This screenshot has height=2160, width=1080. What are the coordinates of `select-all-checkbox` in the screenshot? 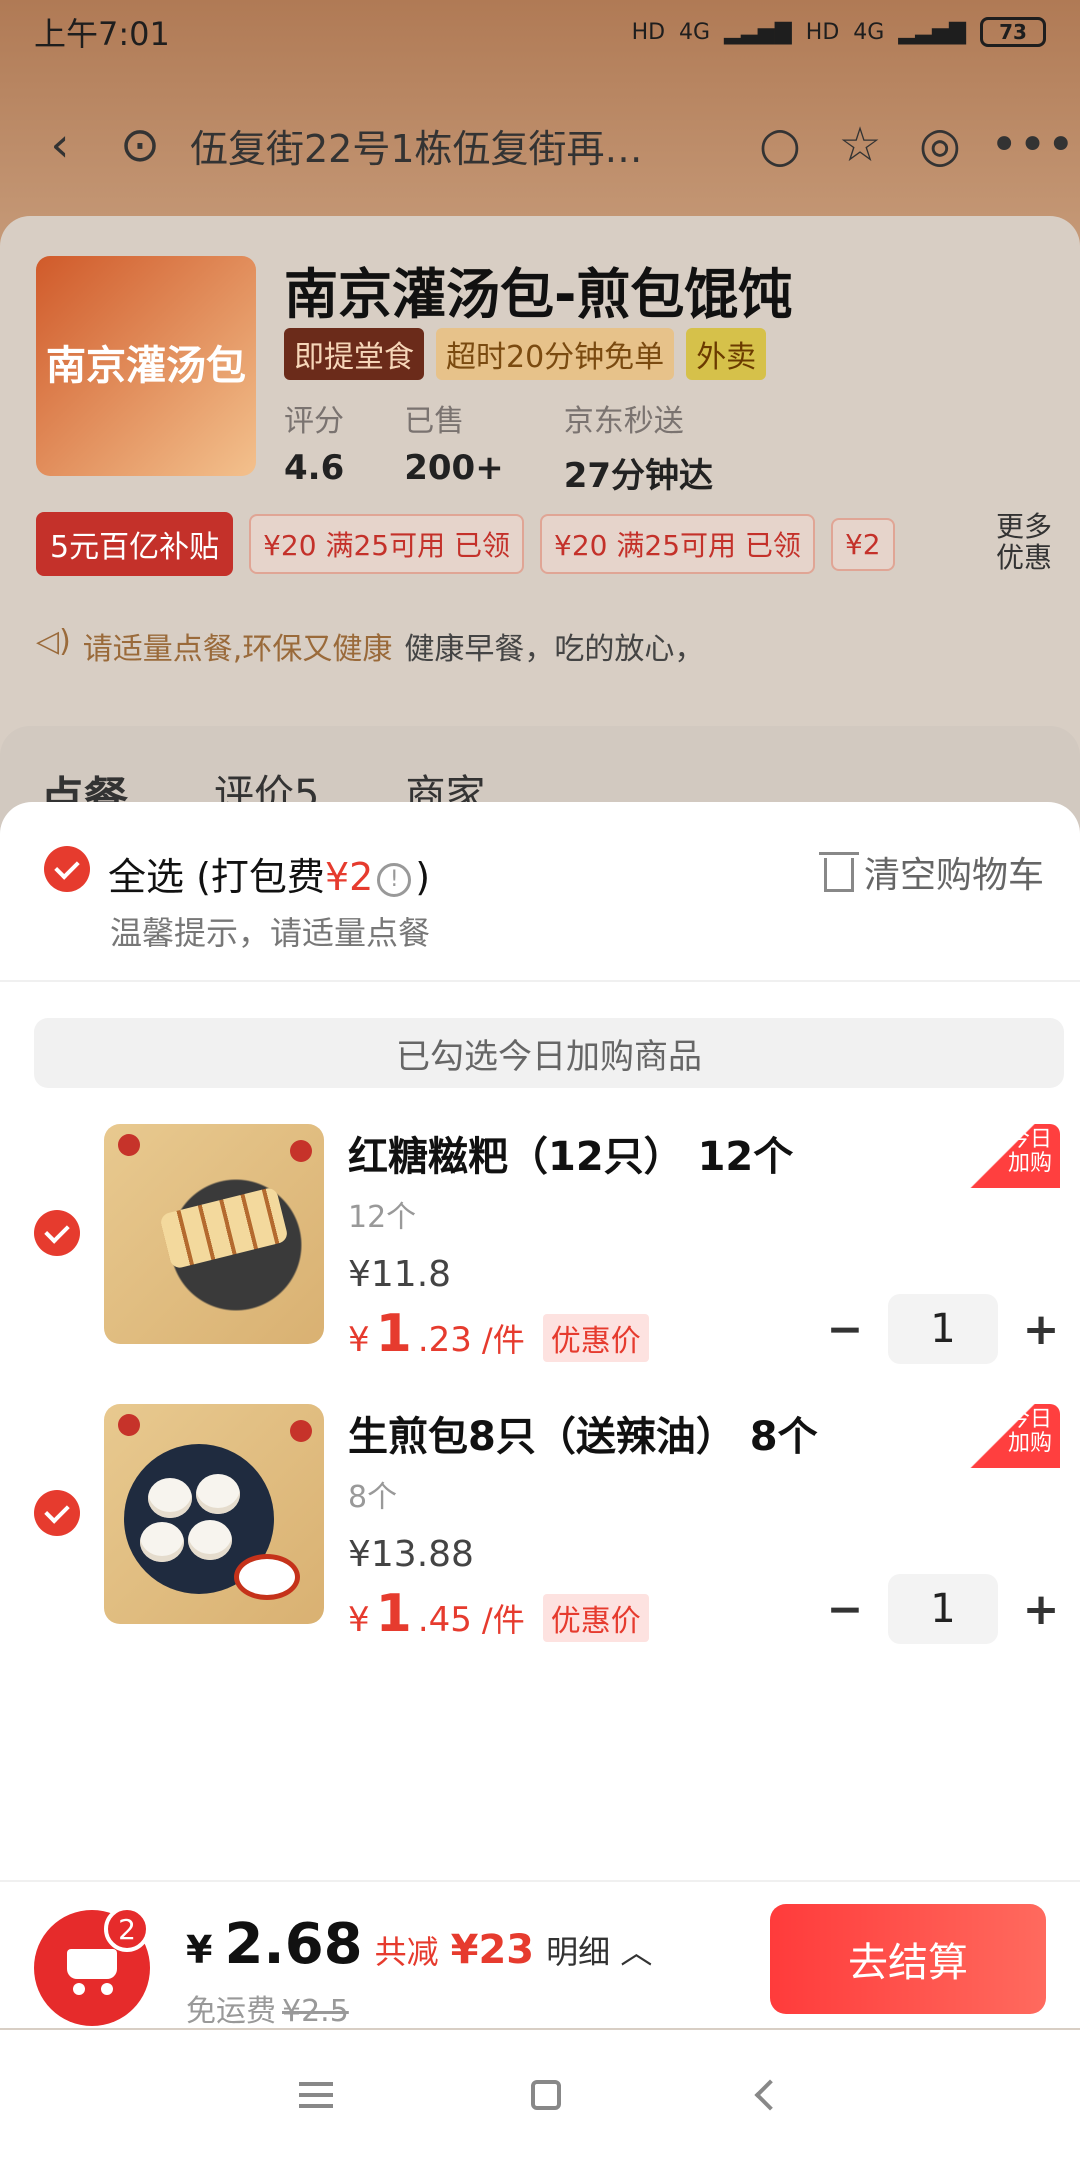 It's located at (67, 869).